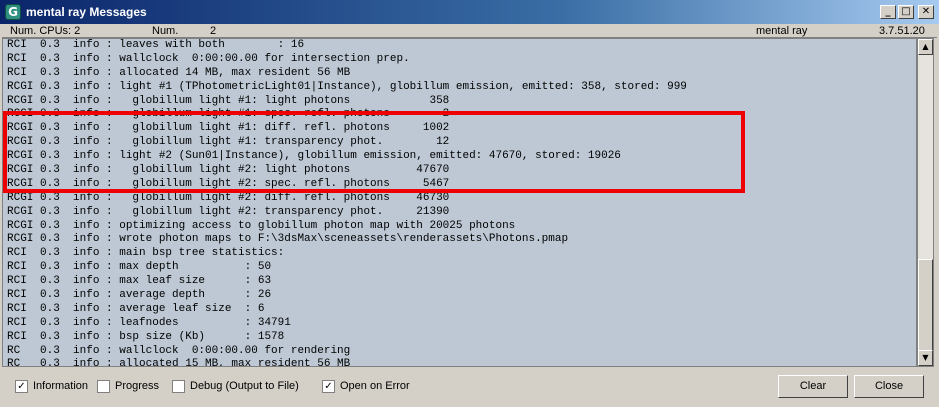 The image size is (939, 407). I want to click on maximize-button: □, so click(906, 12).